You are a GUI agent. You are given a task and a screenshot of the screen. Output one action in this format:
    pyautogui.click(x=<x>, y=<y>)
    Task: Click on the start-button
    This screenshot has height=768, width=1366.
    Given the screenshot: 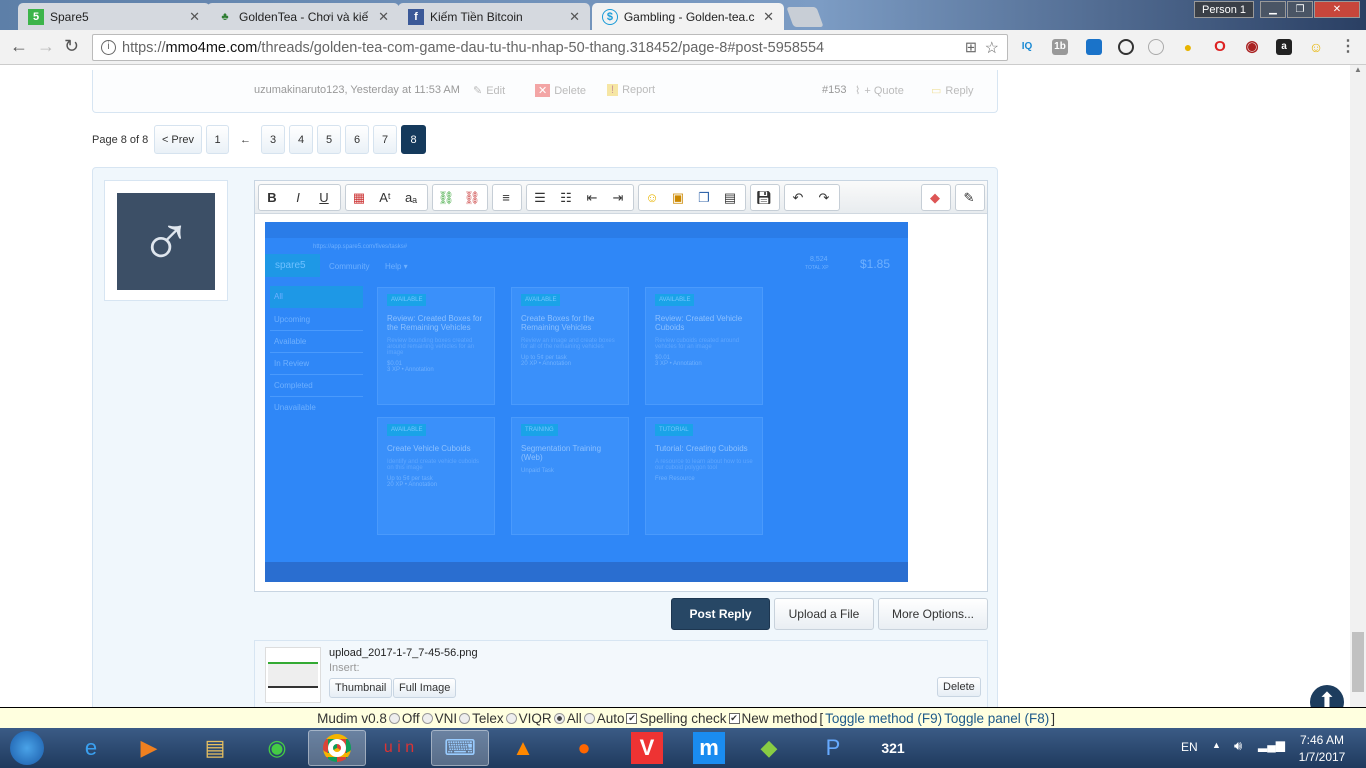 What is the action you would take?
    pyautogui.click(x=27, y=748)
    